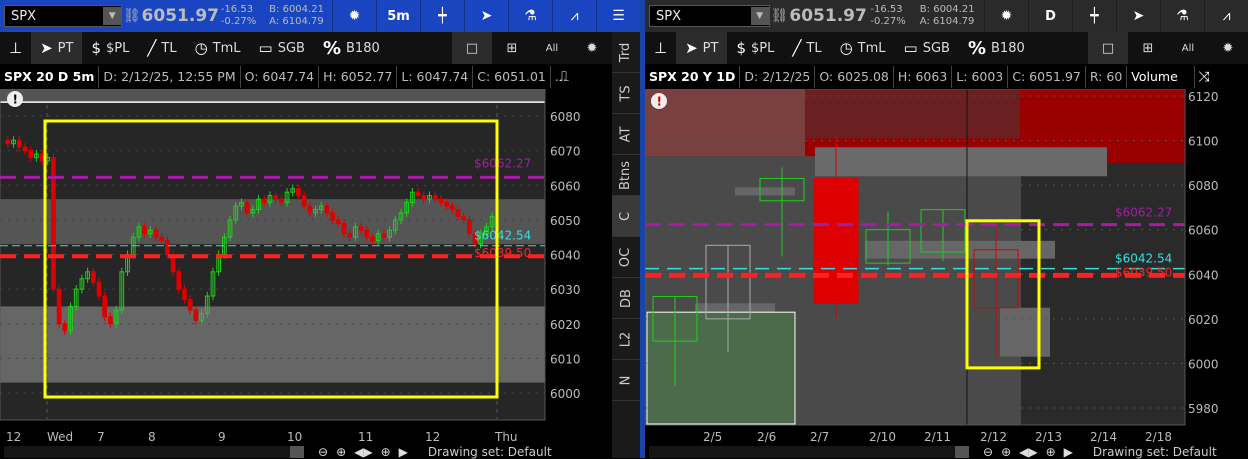 The height and width of the screenshot is (459, 1248). I want to click on menu-icon: ☰, so click(618, 16).